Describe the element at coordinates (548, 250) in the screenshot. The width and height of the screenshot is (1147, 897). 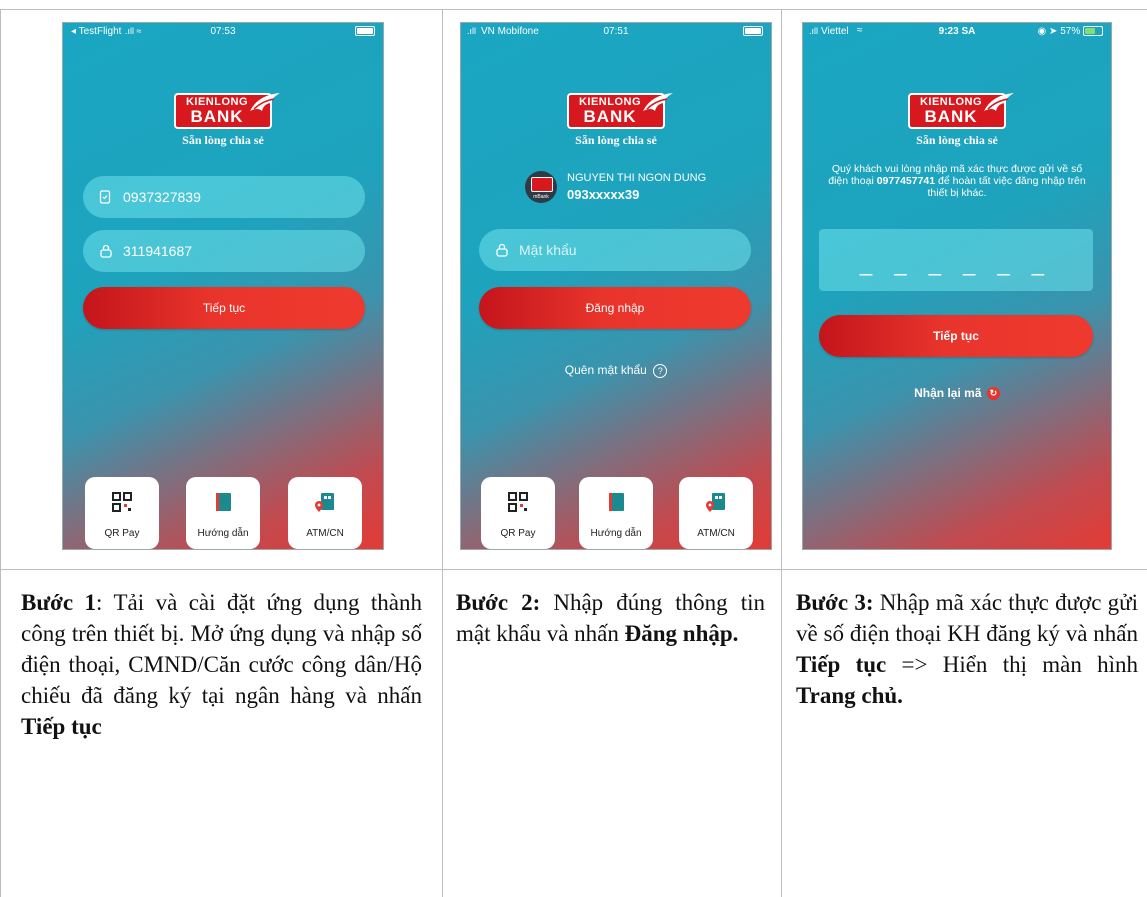
I see `password-placeholder: Mật khẩu` at that location.